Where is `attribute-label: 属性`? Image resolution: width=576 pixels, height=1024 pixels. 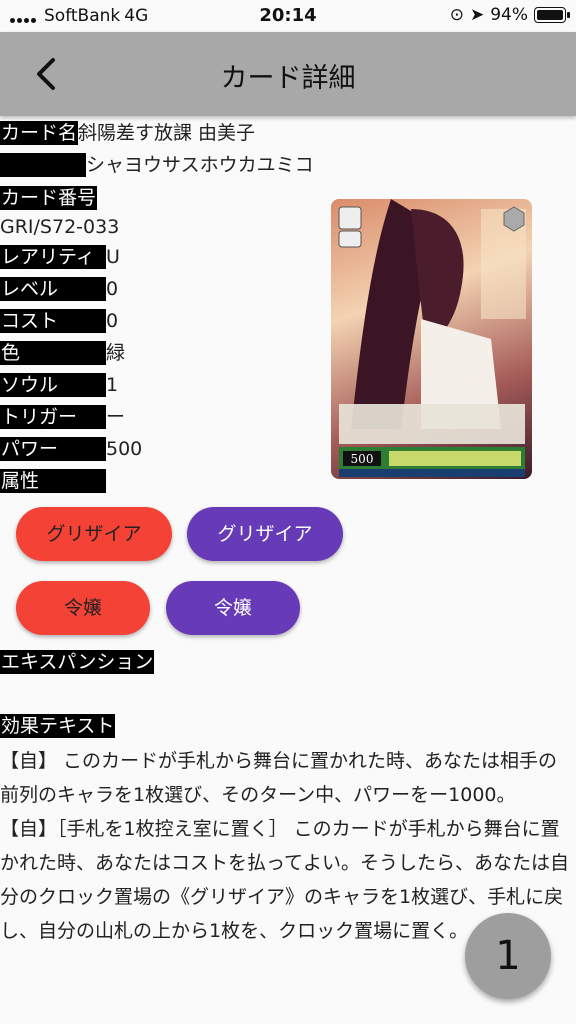 attribute-label: 属性 is located at coordinates (53, 480).